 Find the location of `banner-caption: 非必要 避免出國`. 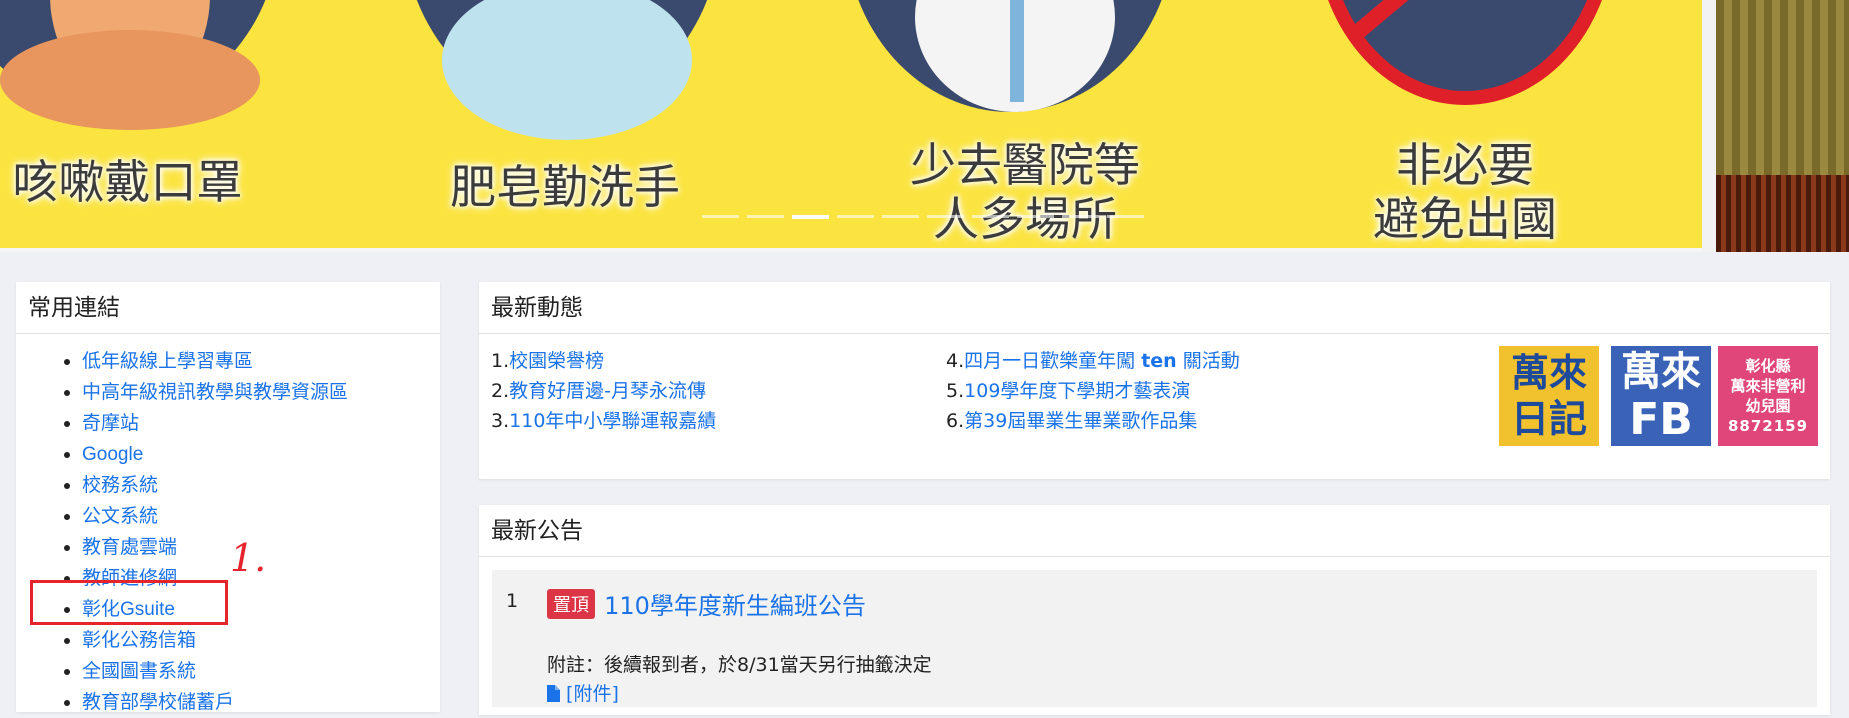

banner-caption: 非必要 避免出國 is located at coordinates (1465, 192).